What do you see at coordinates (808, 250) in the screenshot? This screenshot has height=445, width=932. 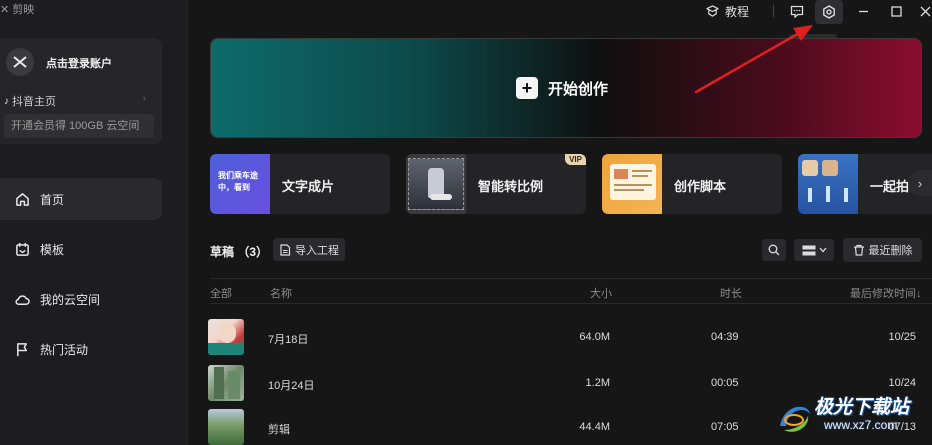 I see `list-view-icon` at bounding box center [808, 250].